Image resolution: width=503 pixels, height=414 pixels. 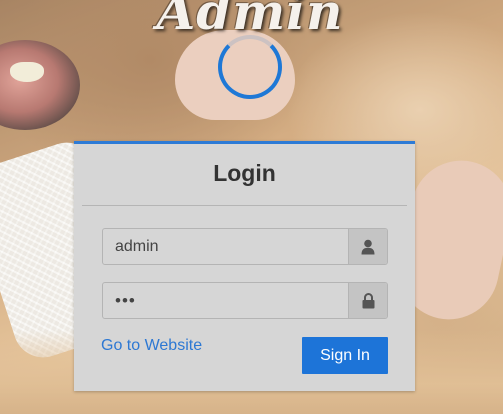 What do you see at coordinates (151, 346) in the screenshot?
I see `go-to-website-link: Go to Website` at bounding box center [151, 346].